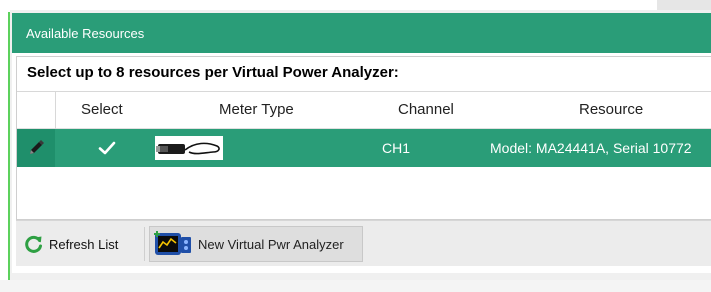 This screenshot has height=292, width=711. What do you see at coordinates (33, 244) in the screenshot?
I see `refresh-icon` at bounding box center [33, 244].